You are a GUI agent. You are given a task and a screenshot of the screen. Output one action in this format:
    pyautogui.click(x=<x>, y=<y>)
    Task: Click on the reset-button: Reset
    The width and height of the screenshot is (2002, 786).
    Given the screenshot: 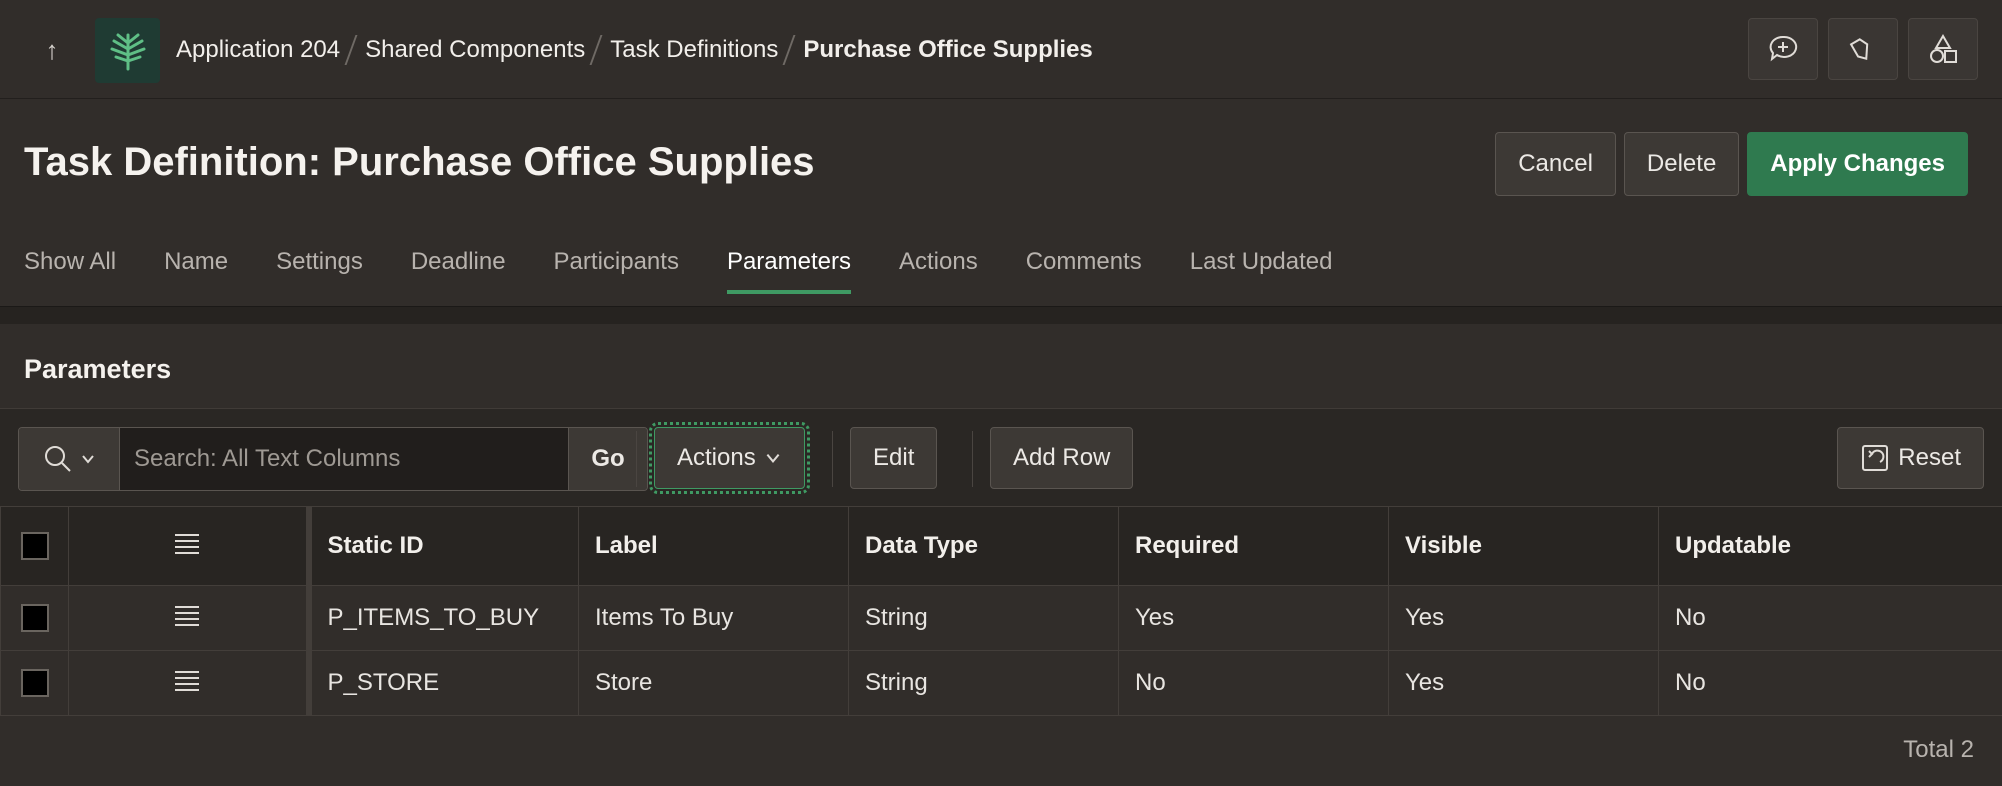 What is the action you would take?
    pyautogui.click(x=1910, y=458)
    